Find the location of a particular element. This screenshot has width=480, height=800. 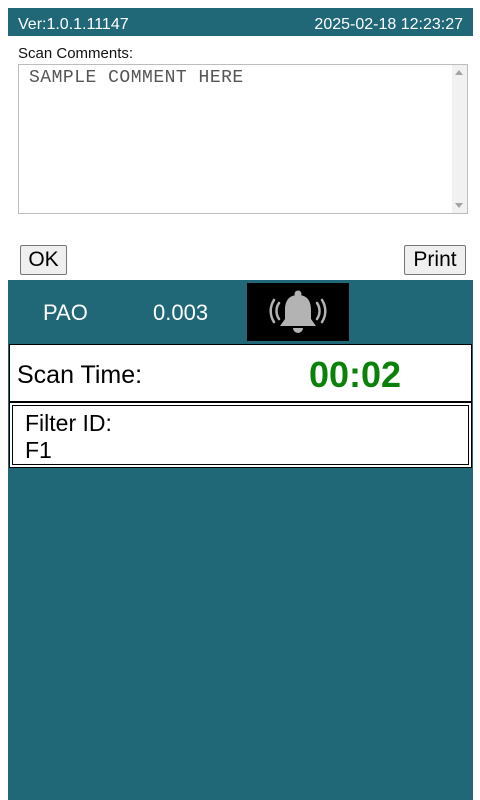

ok-button: OK is located at coordinates (43, 260).